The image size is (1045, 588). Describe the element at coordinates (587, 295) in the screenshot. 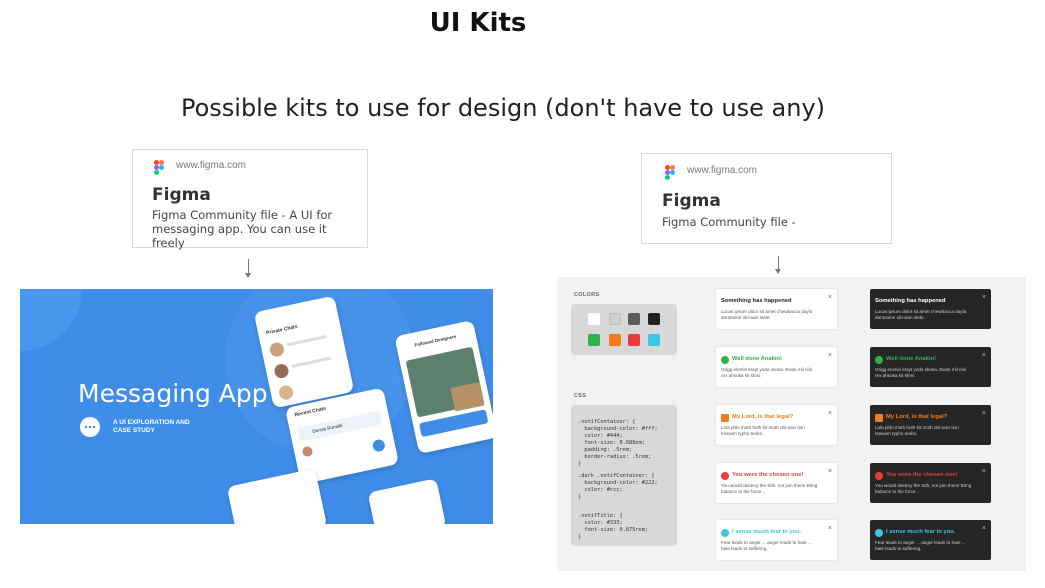

I see `colors-label: COLORS` at that location.